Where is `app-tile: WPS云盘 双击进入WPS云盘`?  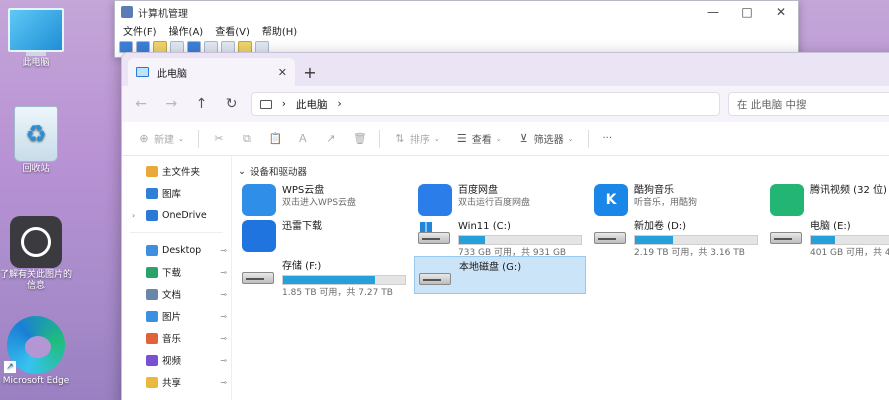
app-tile: WPS云盘 双击进入WPS云盘 is located at coordinates (324, 200).